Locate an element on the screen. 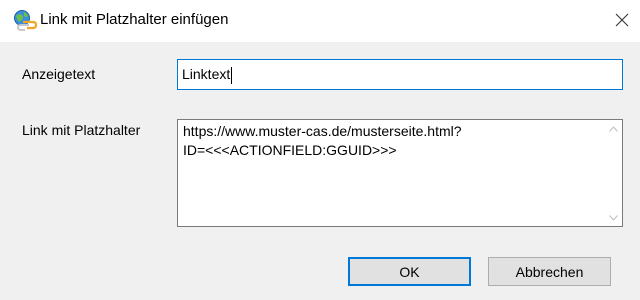  scroll-up-button is located at coordinates (613, 128).